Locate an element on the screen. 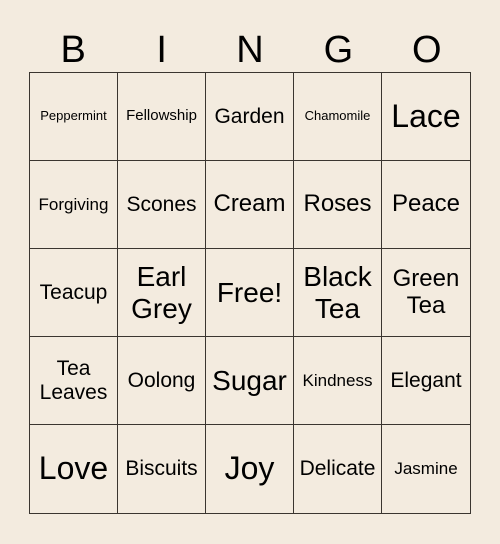  bingo-cell: Teacup is located at coordinates (74, 293).